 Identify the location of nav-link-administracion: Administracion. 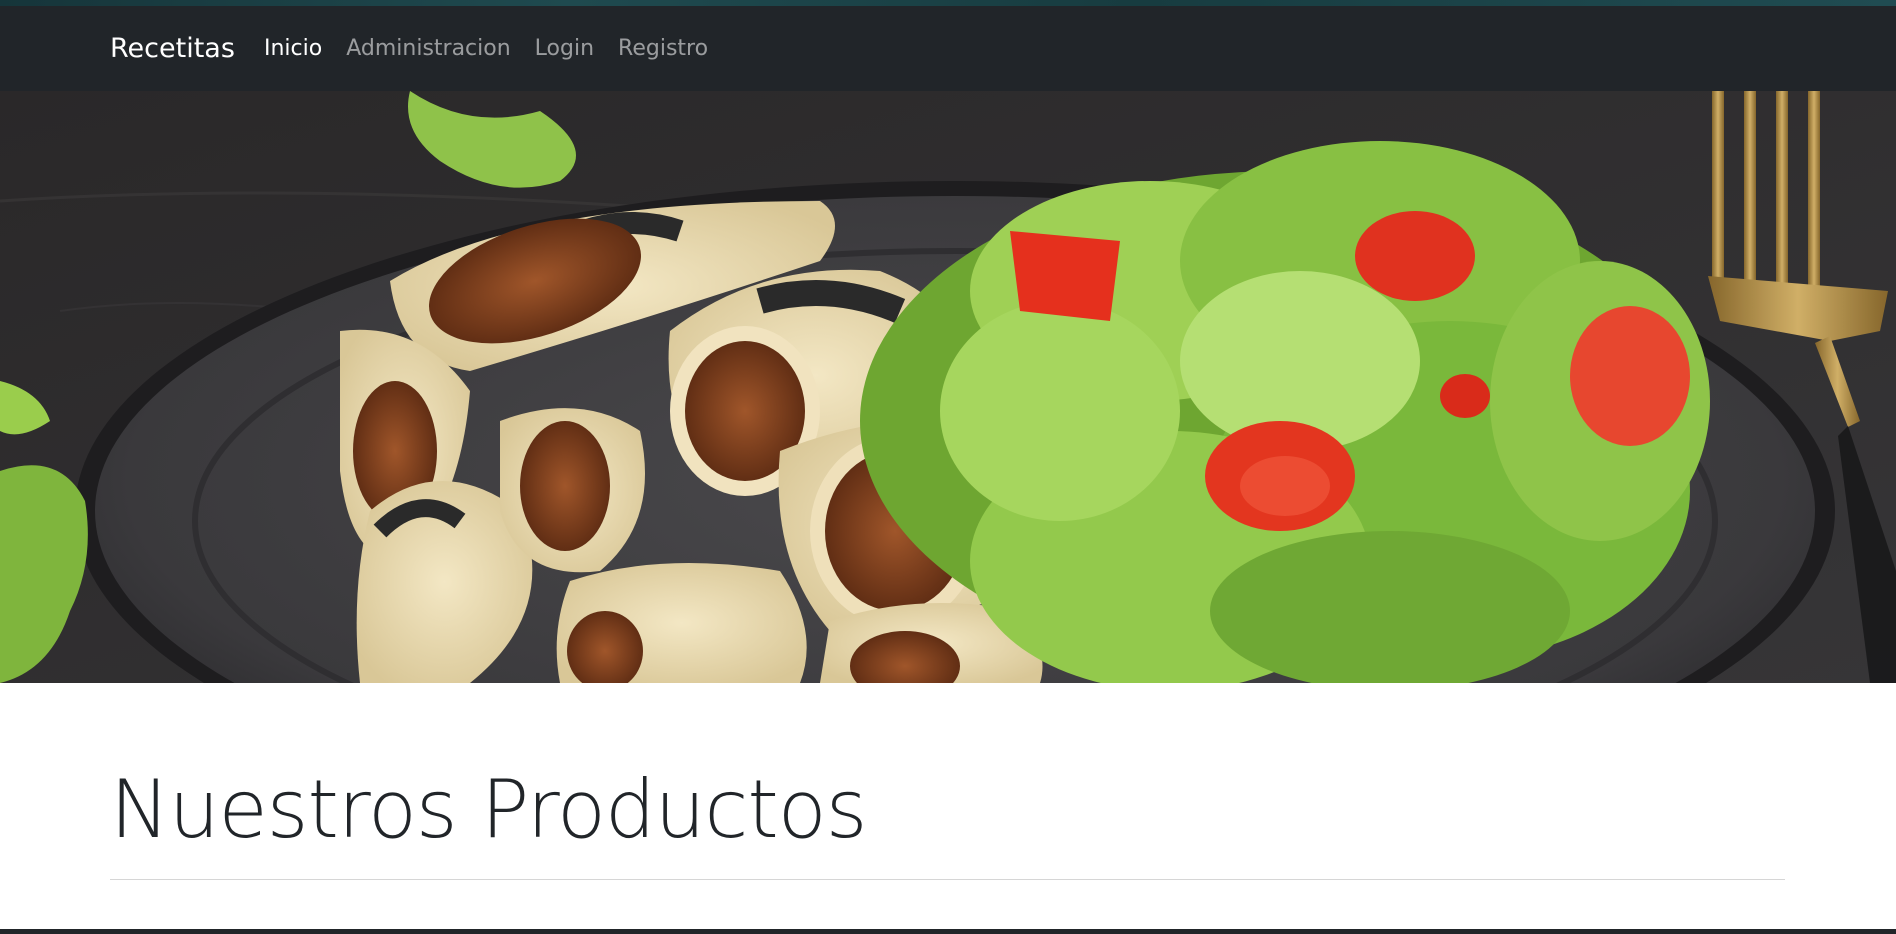
(428, 49).